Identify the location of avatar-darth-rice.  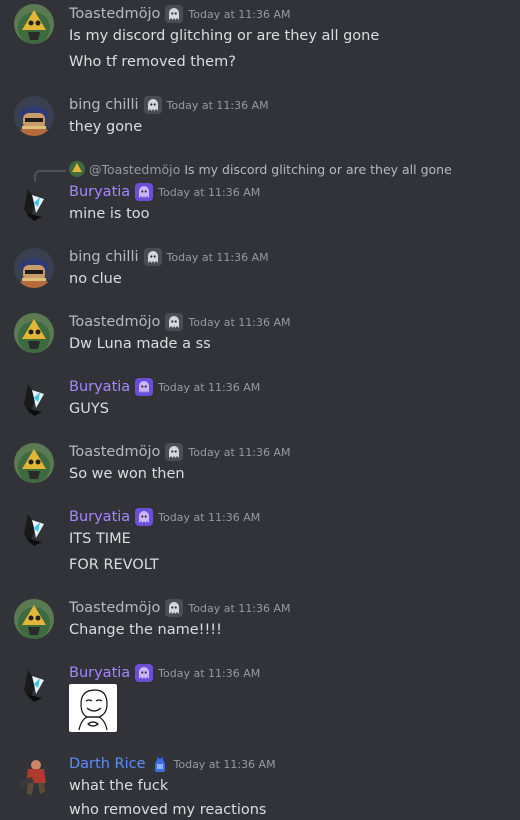
(34, 775).